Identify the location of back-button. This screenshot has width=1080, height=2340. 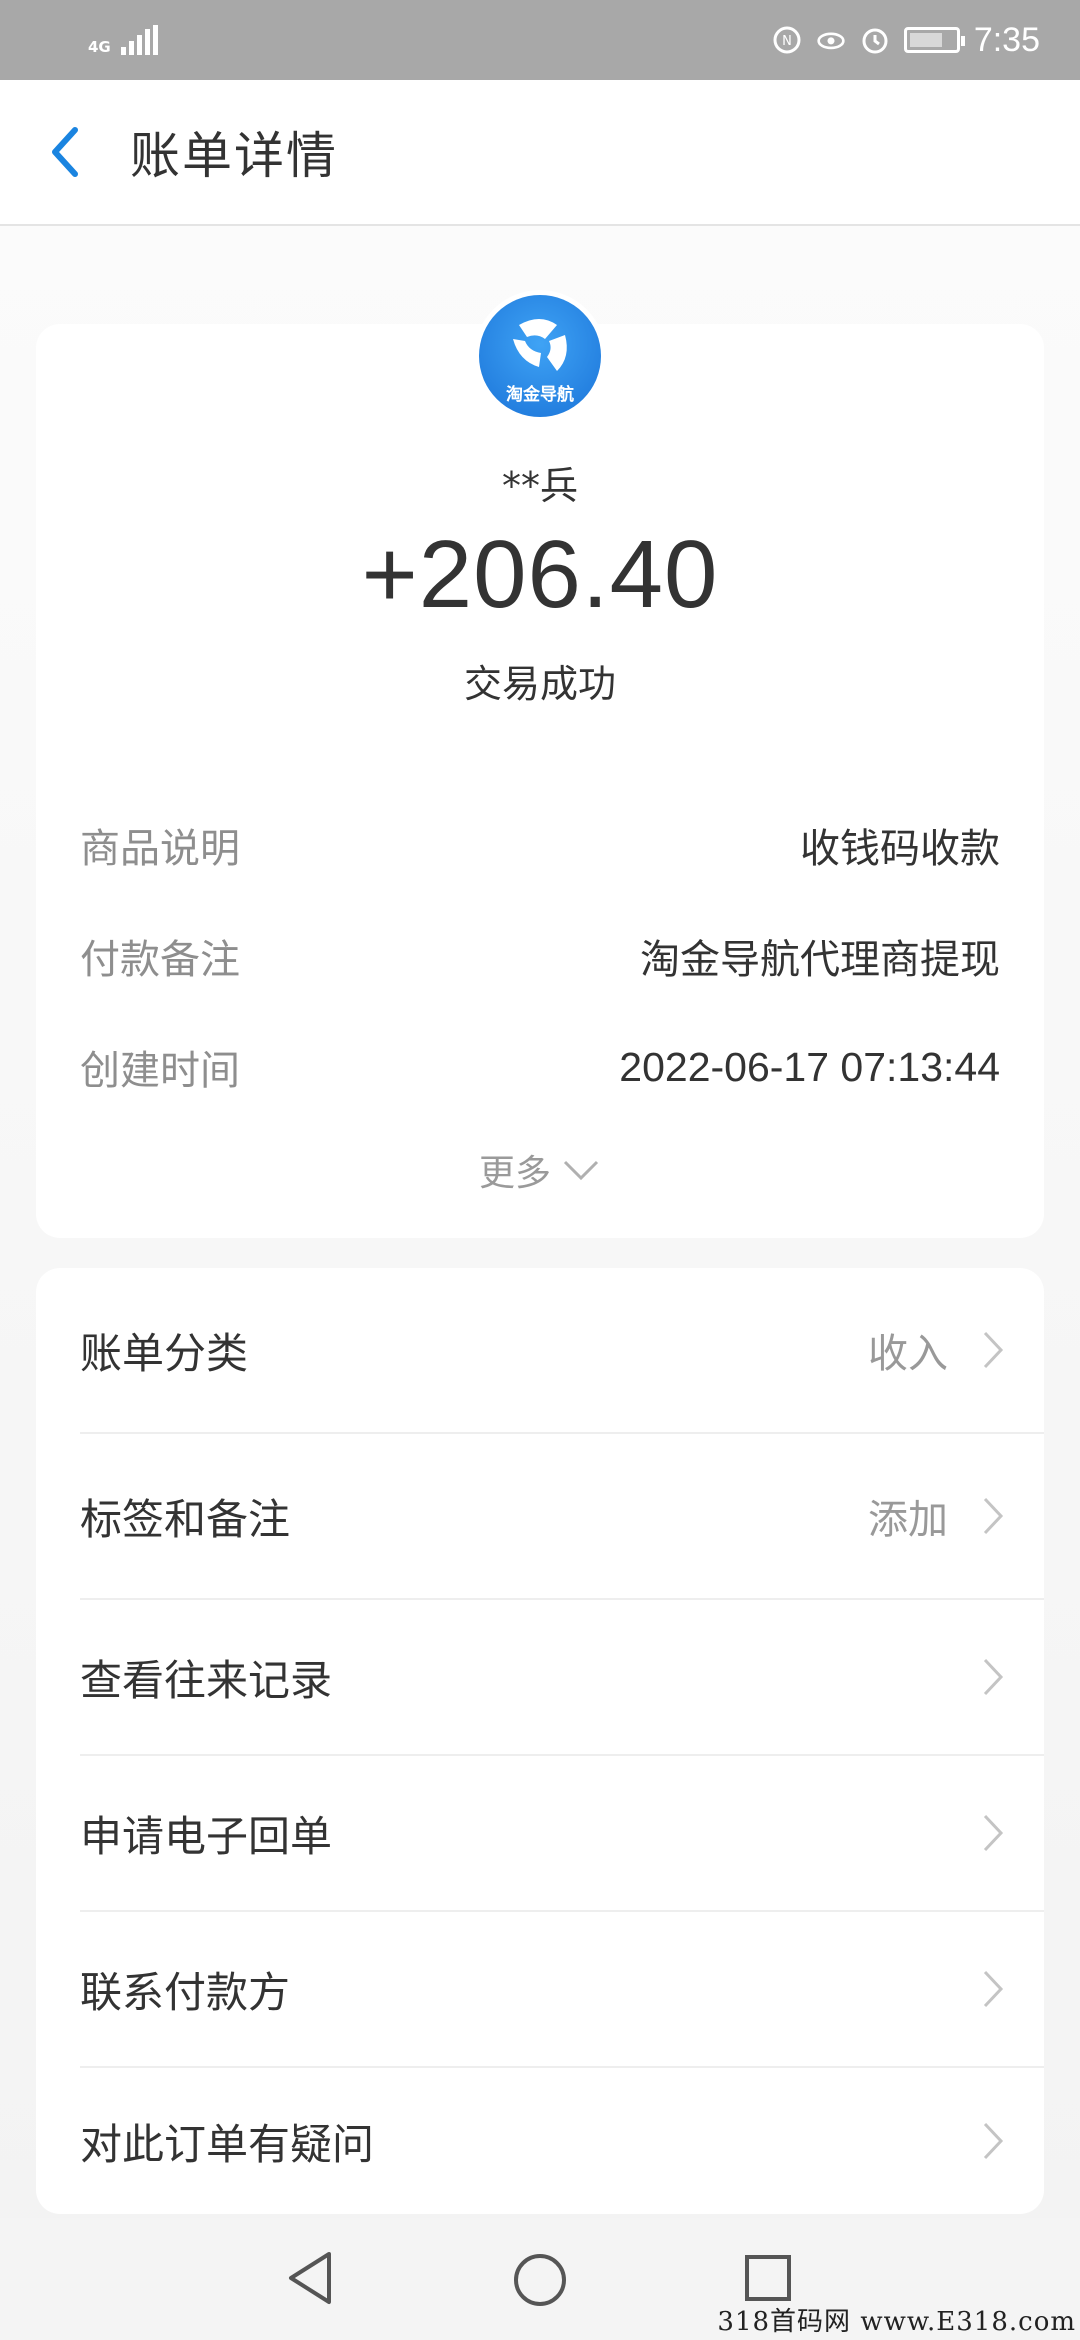
(65, 152).